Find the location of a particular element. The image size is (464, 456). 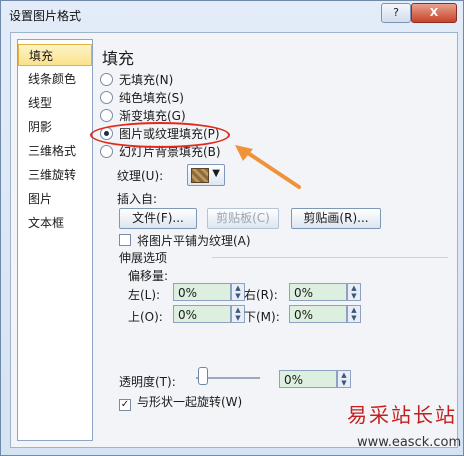

radio-no-fill: 无填充(N) is located at coordinates (136, 80).